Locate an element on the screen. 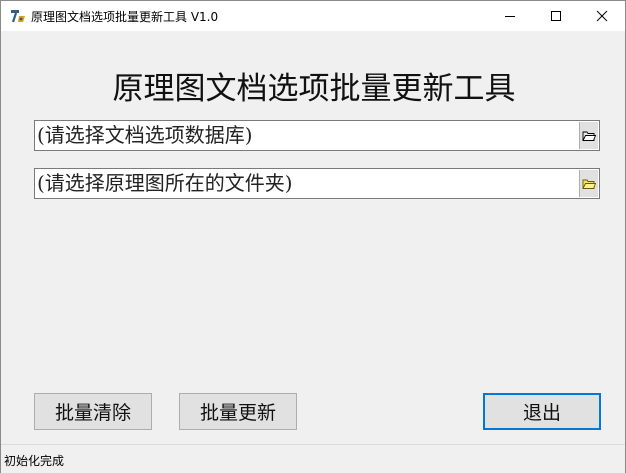 The height and width of the screenshot is (473, 626). folder-icon is located at coordinates (589, 184).